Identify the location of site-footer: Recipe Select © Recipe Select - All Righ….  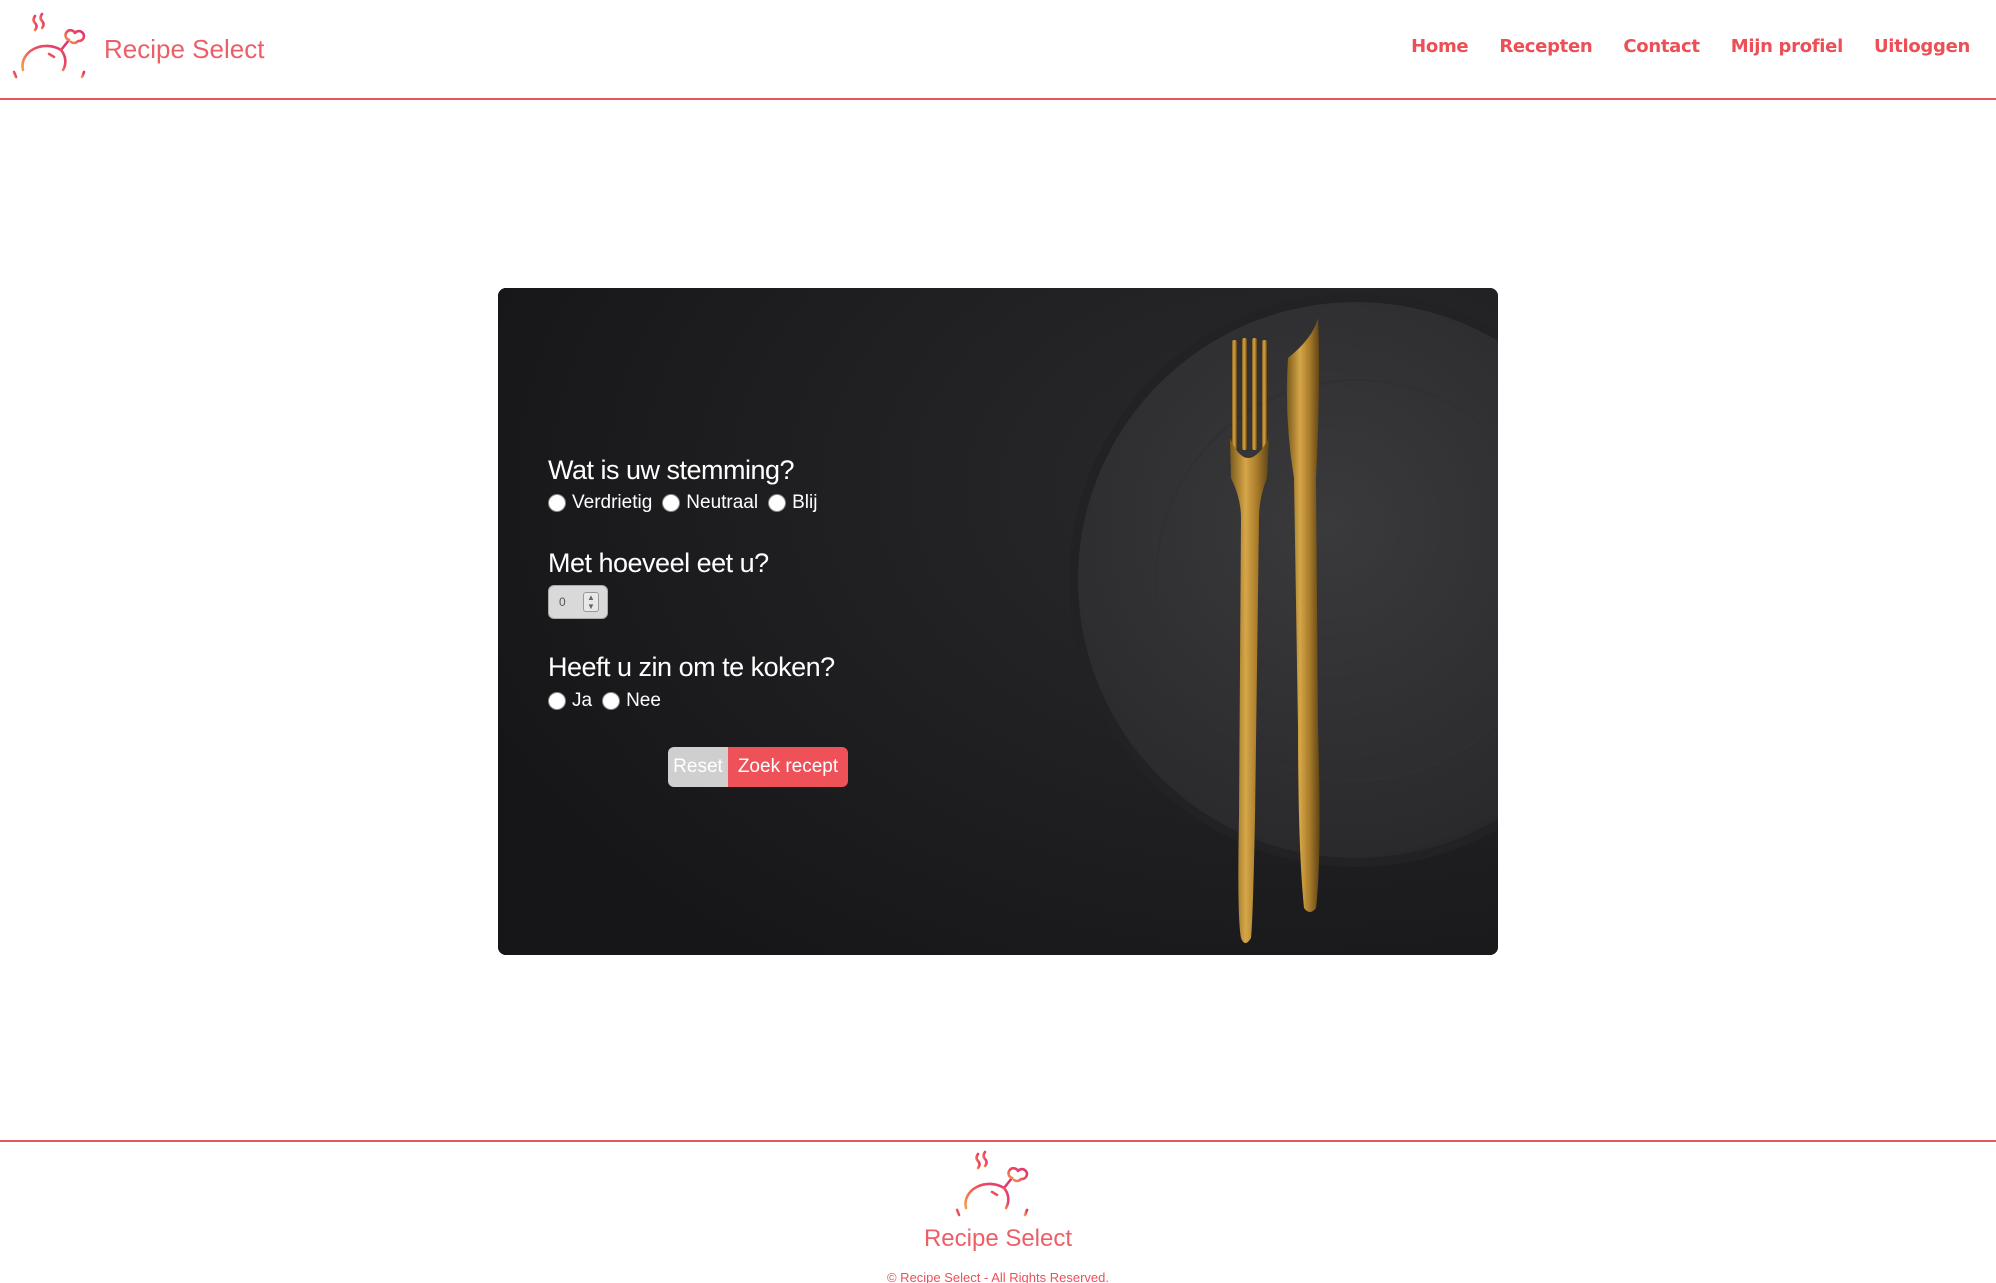
(998, 1211).